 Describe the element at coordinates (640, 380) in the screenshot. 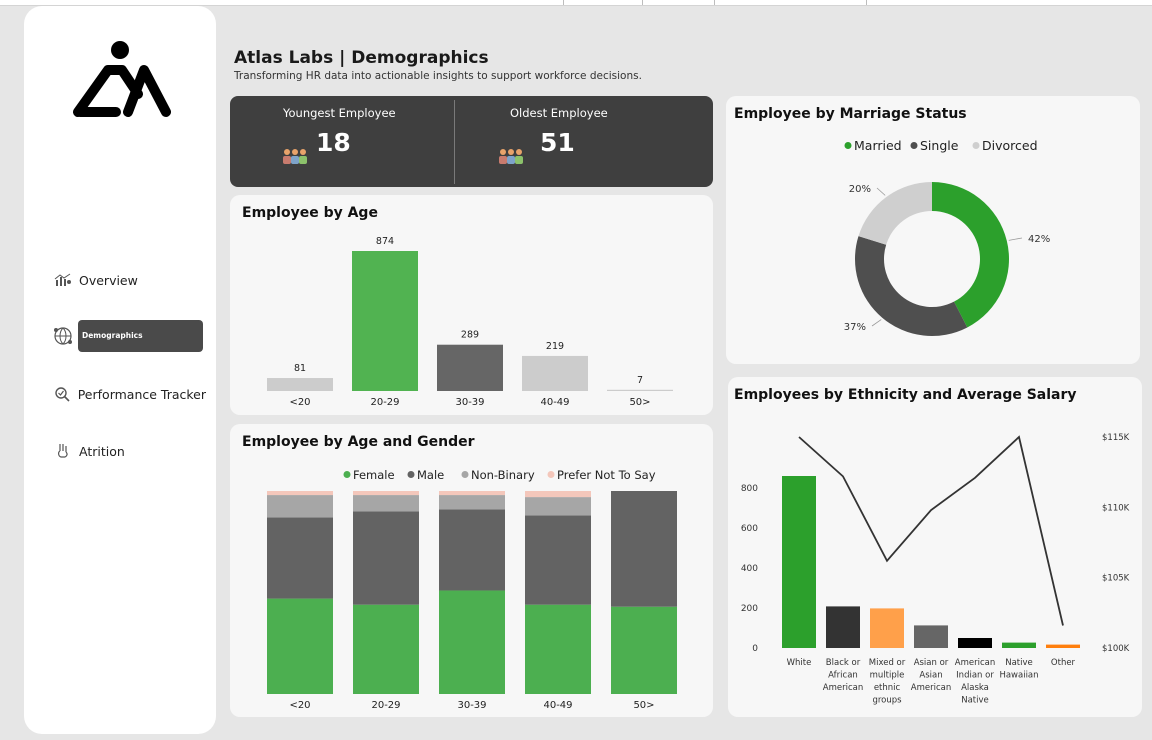

I see `data-label: 7` at that location.